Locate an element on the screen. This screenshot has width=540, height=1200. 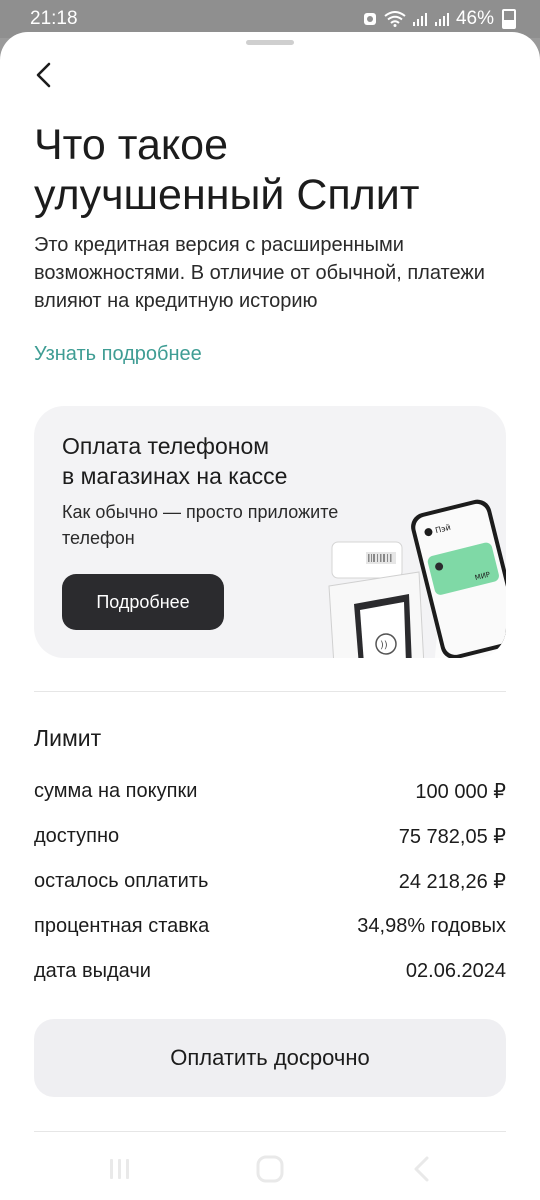
status-icons: 46% is located at coordinates (439, 19).